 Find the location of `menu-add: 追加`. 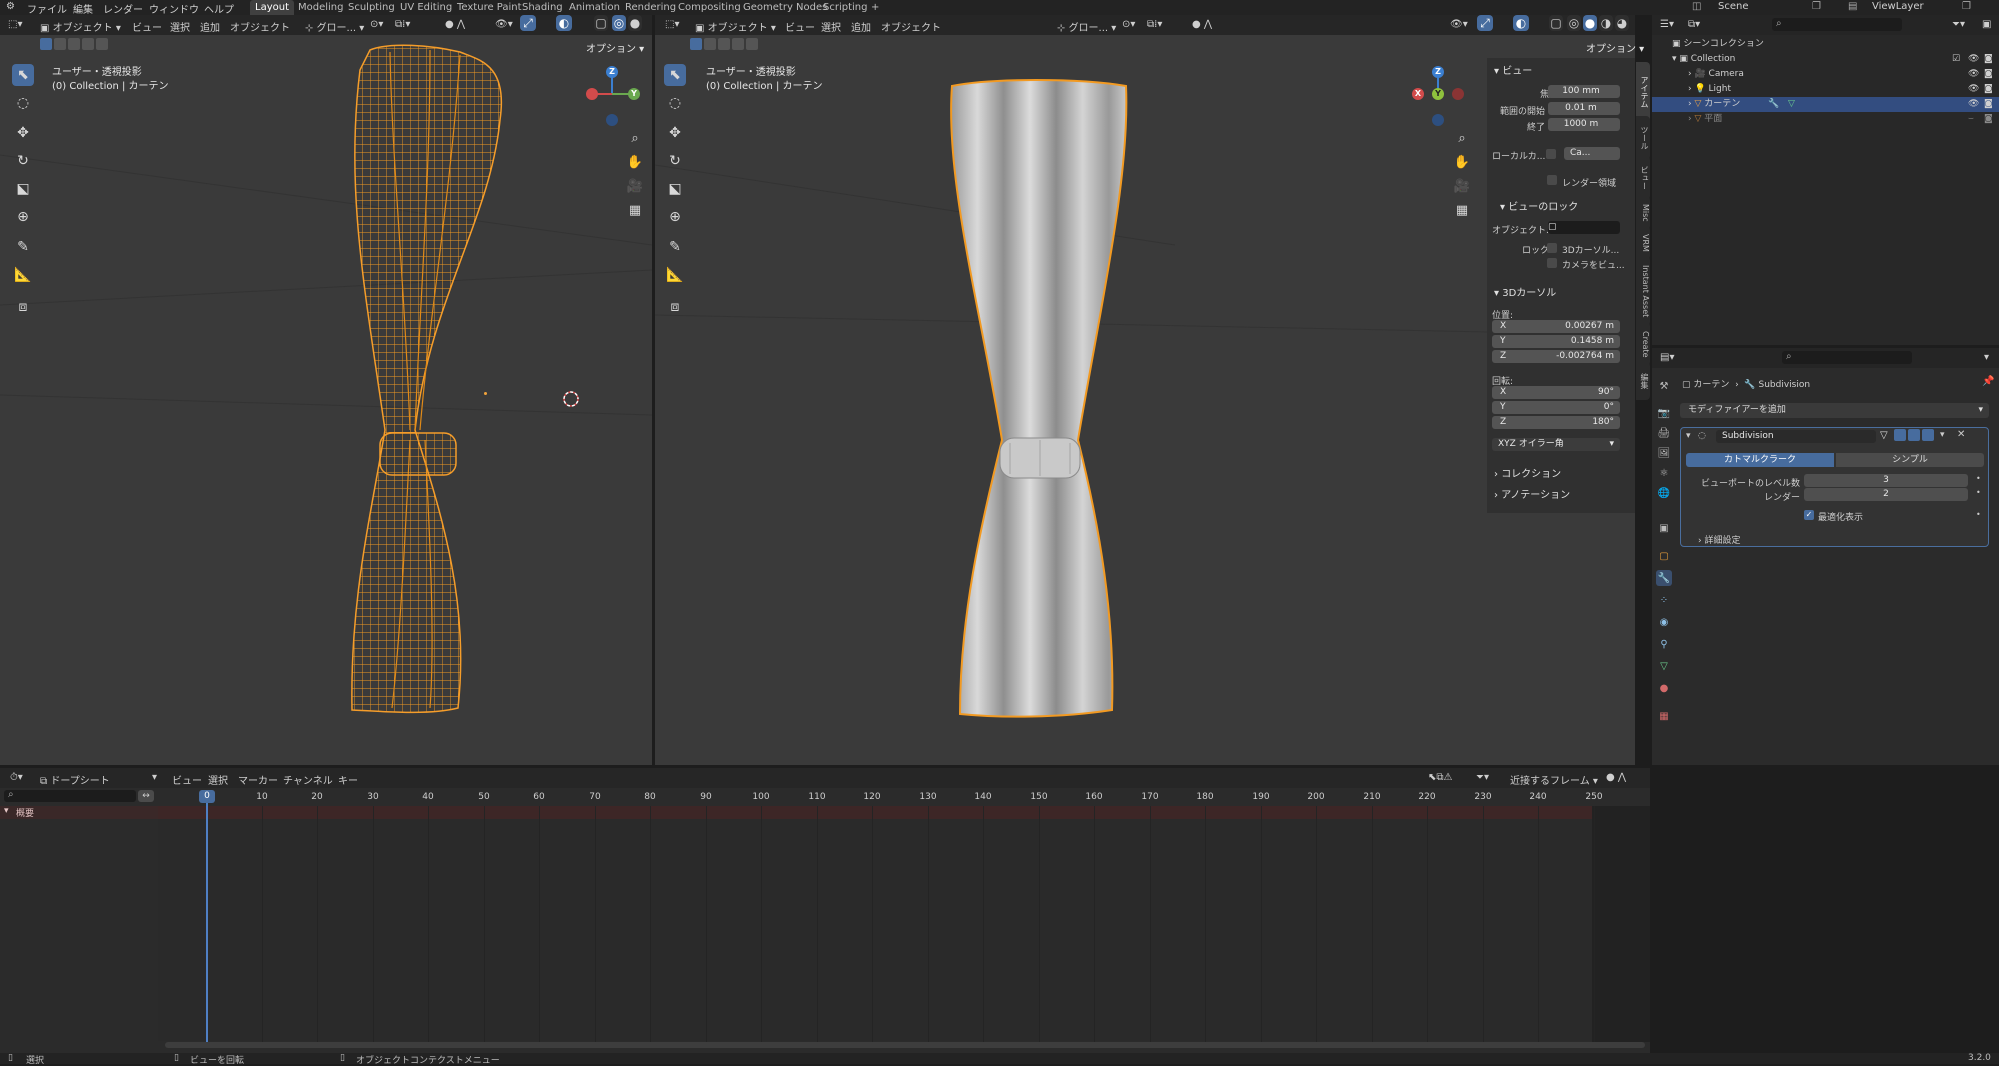

menu-add: 追加 is located at coordinates (210, 26).